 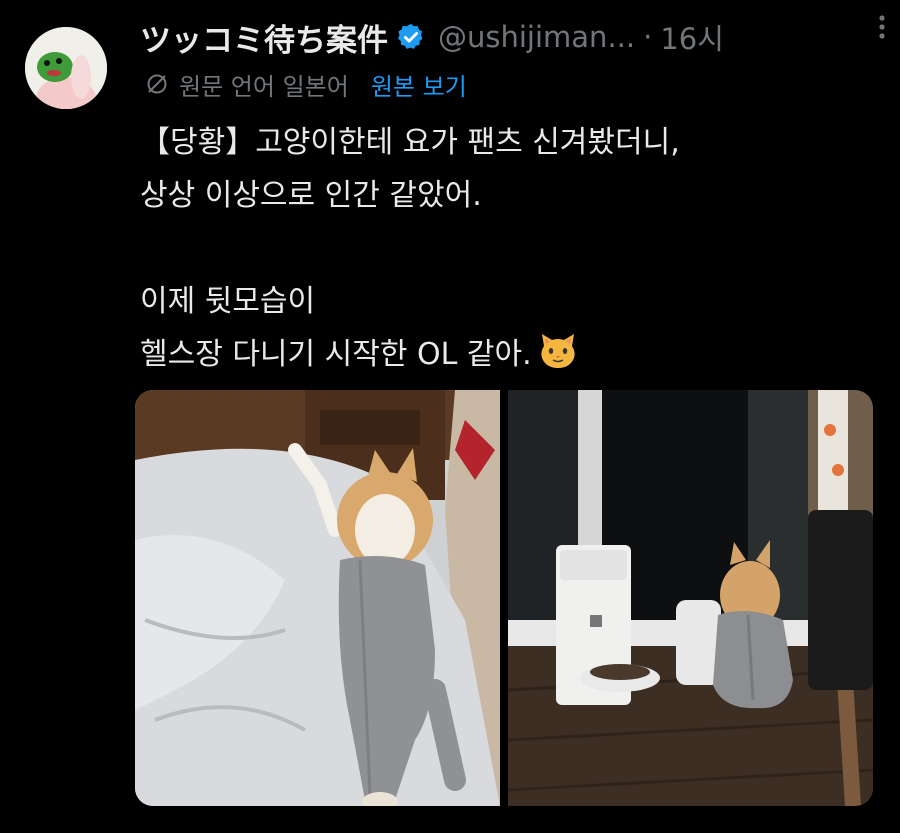 I want to click on translate-globe-icon, so click(x=157, y=84).